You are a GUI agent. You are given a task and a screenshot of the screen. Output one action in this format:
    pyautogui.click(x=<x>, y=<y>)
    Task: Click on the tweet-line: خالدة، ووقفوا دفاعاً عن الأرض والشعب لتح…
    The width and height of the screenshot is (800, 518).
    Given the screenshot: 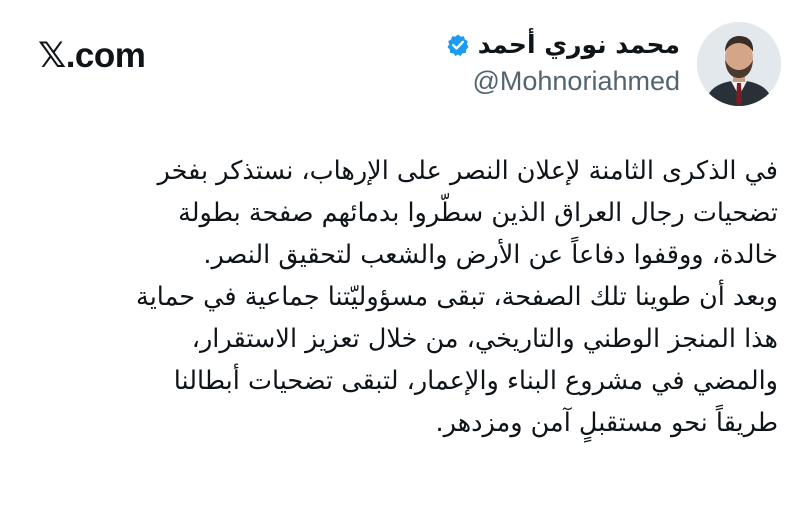 What is the action you would take?
    pyautogui.click(x=490, y=255)
    